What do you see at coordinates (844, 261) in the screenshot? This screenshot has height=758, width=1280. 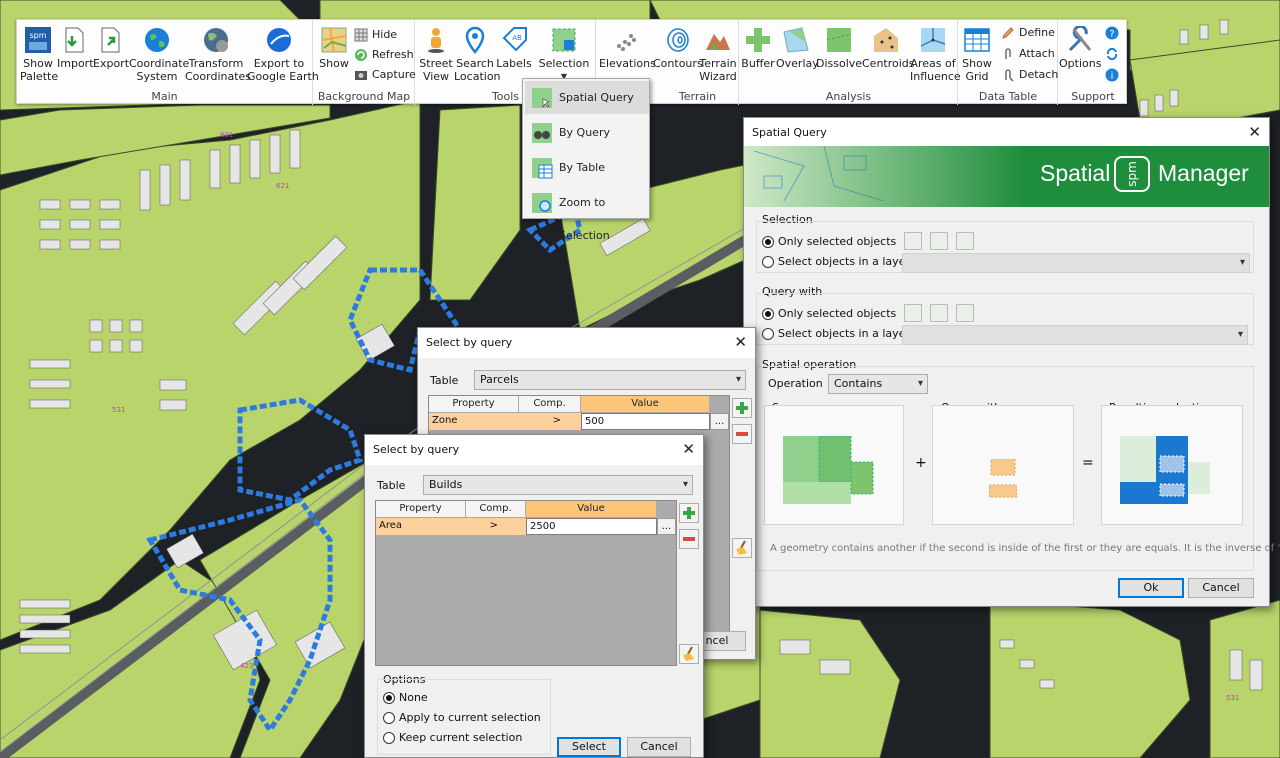 I see `selection-opt2-label: Select objects in a layer` at bounding box center [844, 261].